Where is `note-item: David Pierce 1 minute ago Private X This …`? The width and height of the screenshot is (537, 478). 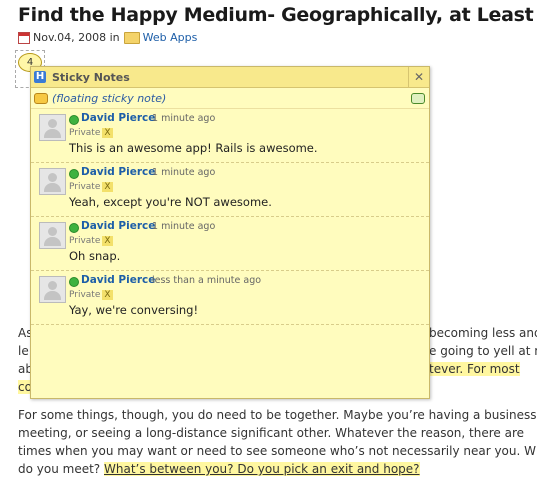 note-item: David Pierce 1 minute ago Private X This … is located at coordinates (230, 136).